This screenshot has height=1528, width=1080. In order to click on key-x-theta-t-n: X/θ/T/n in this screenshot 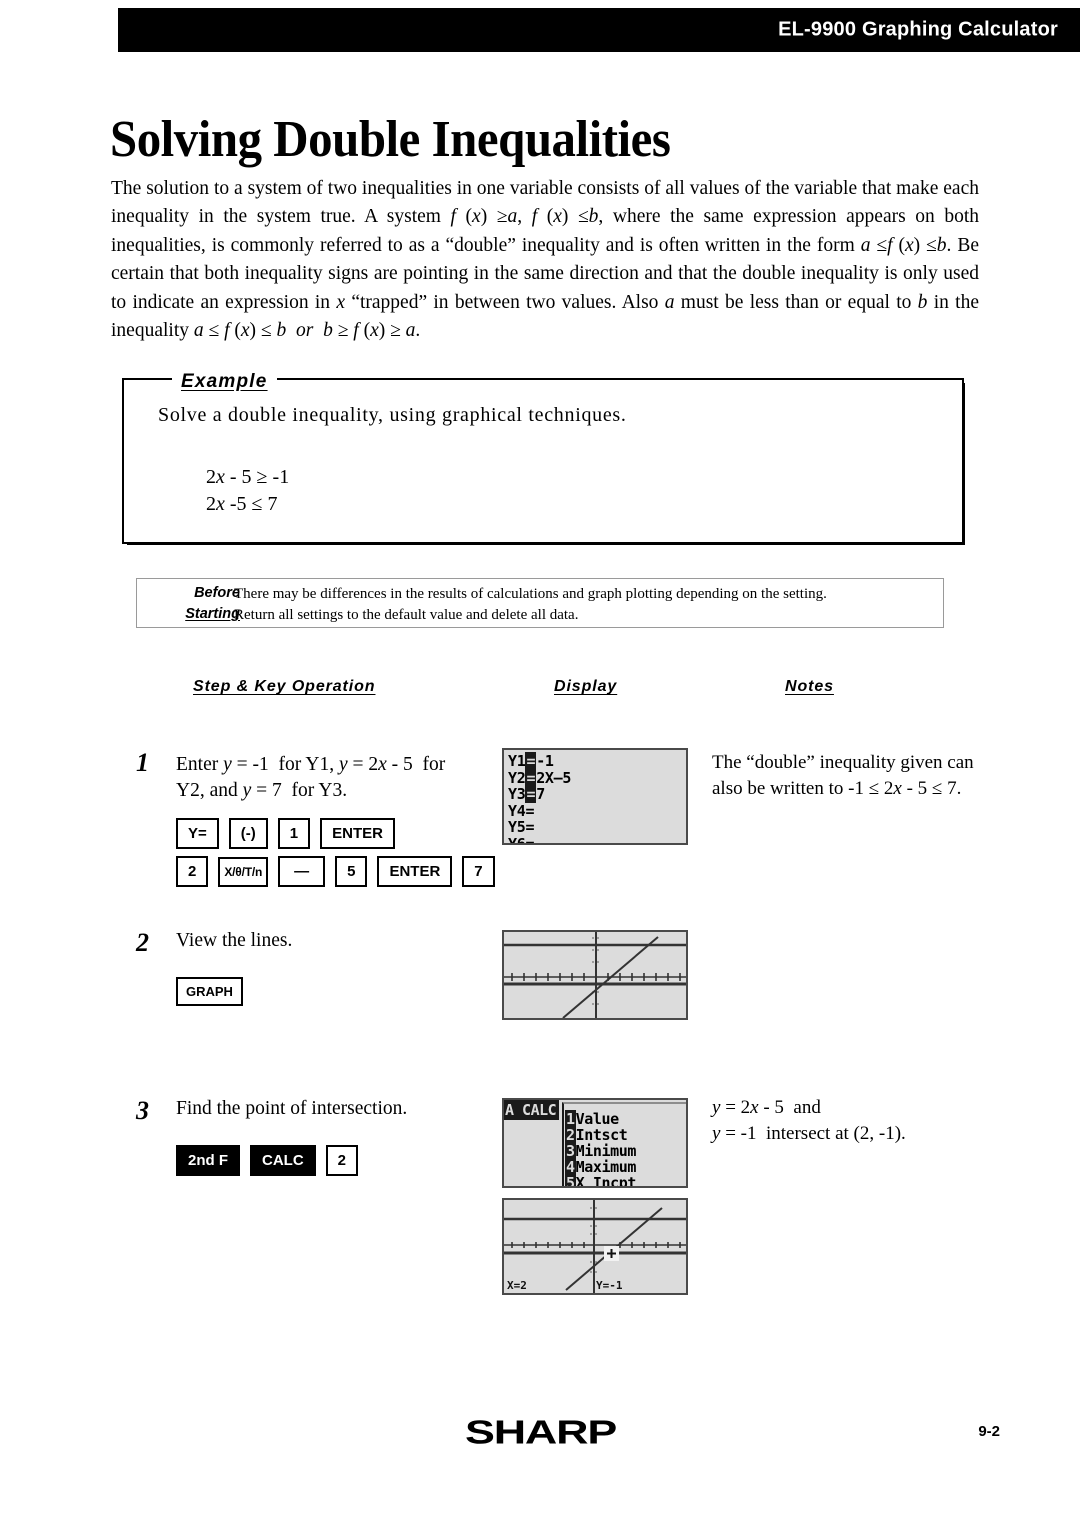, I will do `click(243, 871)`.